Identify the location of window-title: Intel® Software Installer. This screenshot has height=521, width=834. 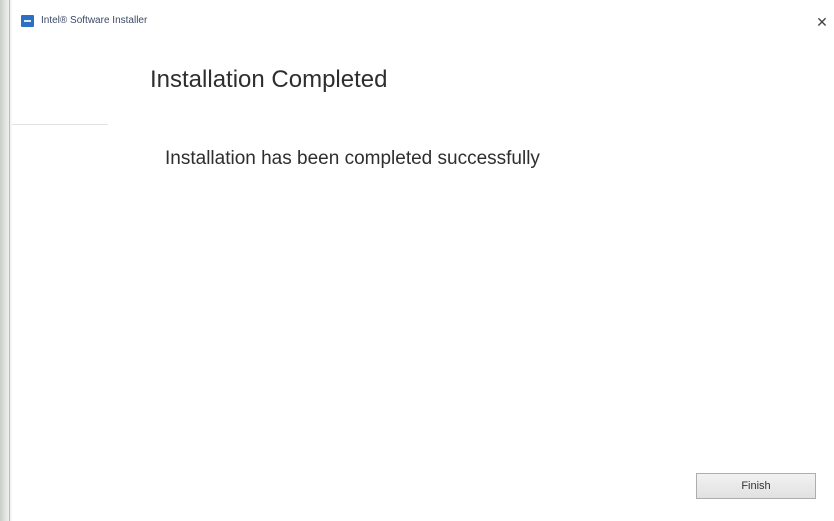
(94, 20).